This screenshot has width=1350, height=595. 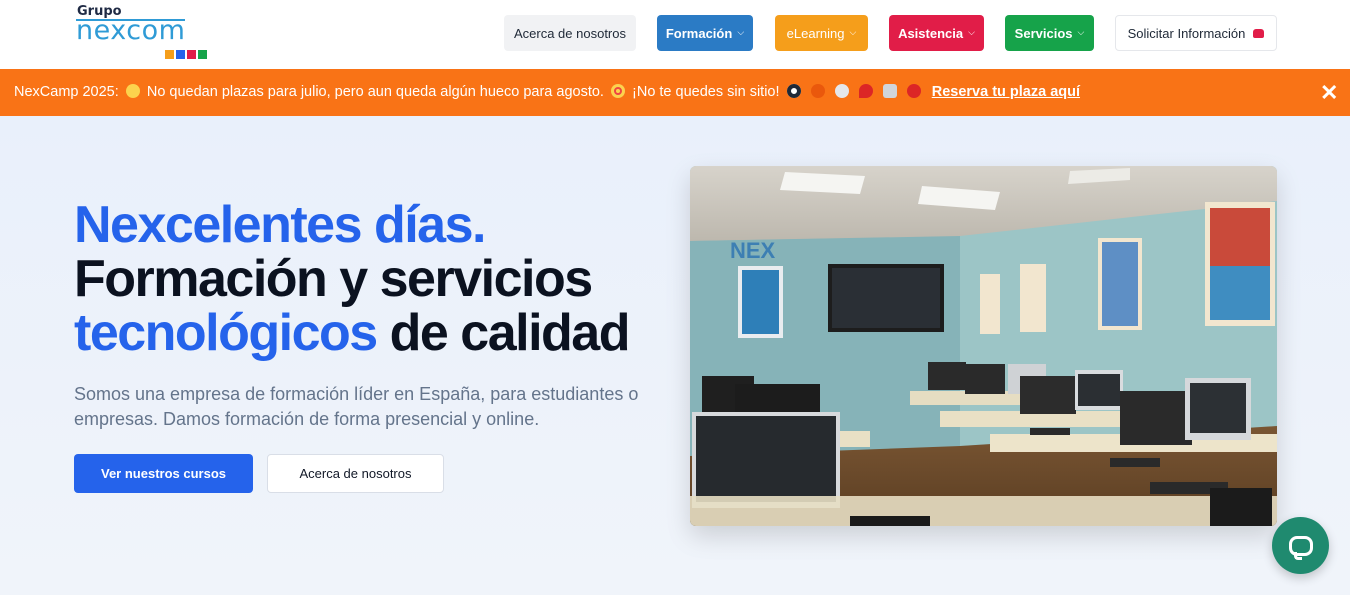 I want to click on acerca-de-nosotros-button: Acerca de nosotros, so click(x=355, y=473).